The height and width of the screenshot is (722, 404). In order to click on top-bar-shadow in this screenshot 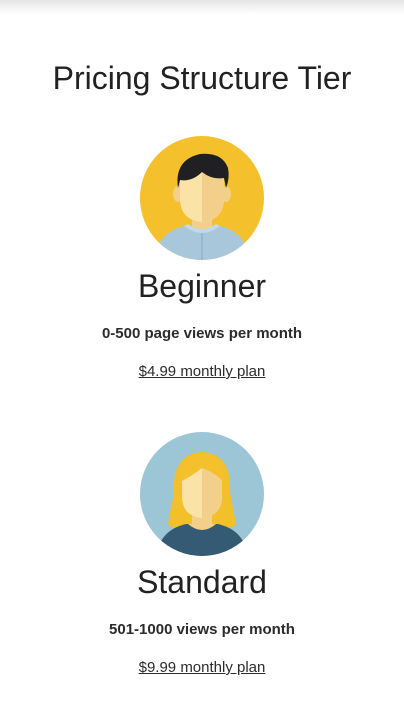, I will do `click(202, 7)`.